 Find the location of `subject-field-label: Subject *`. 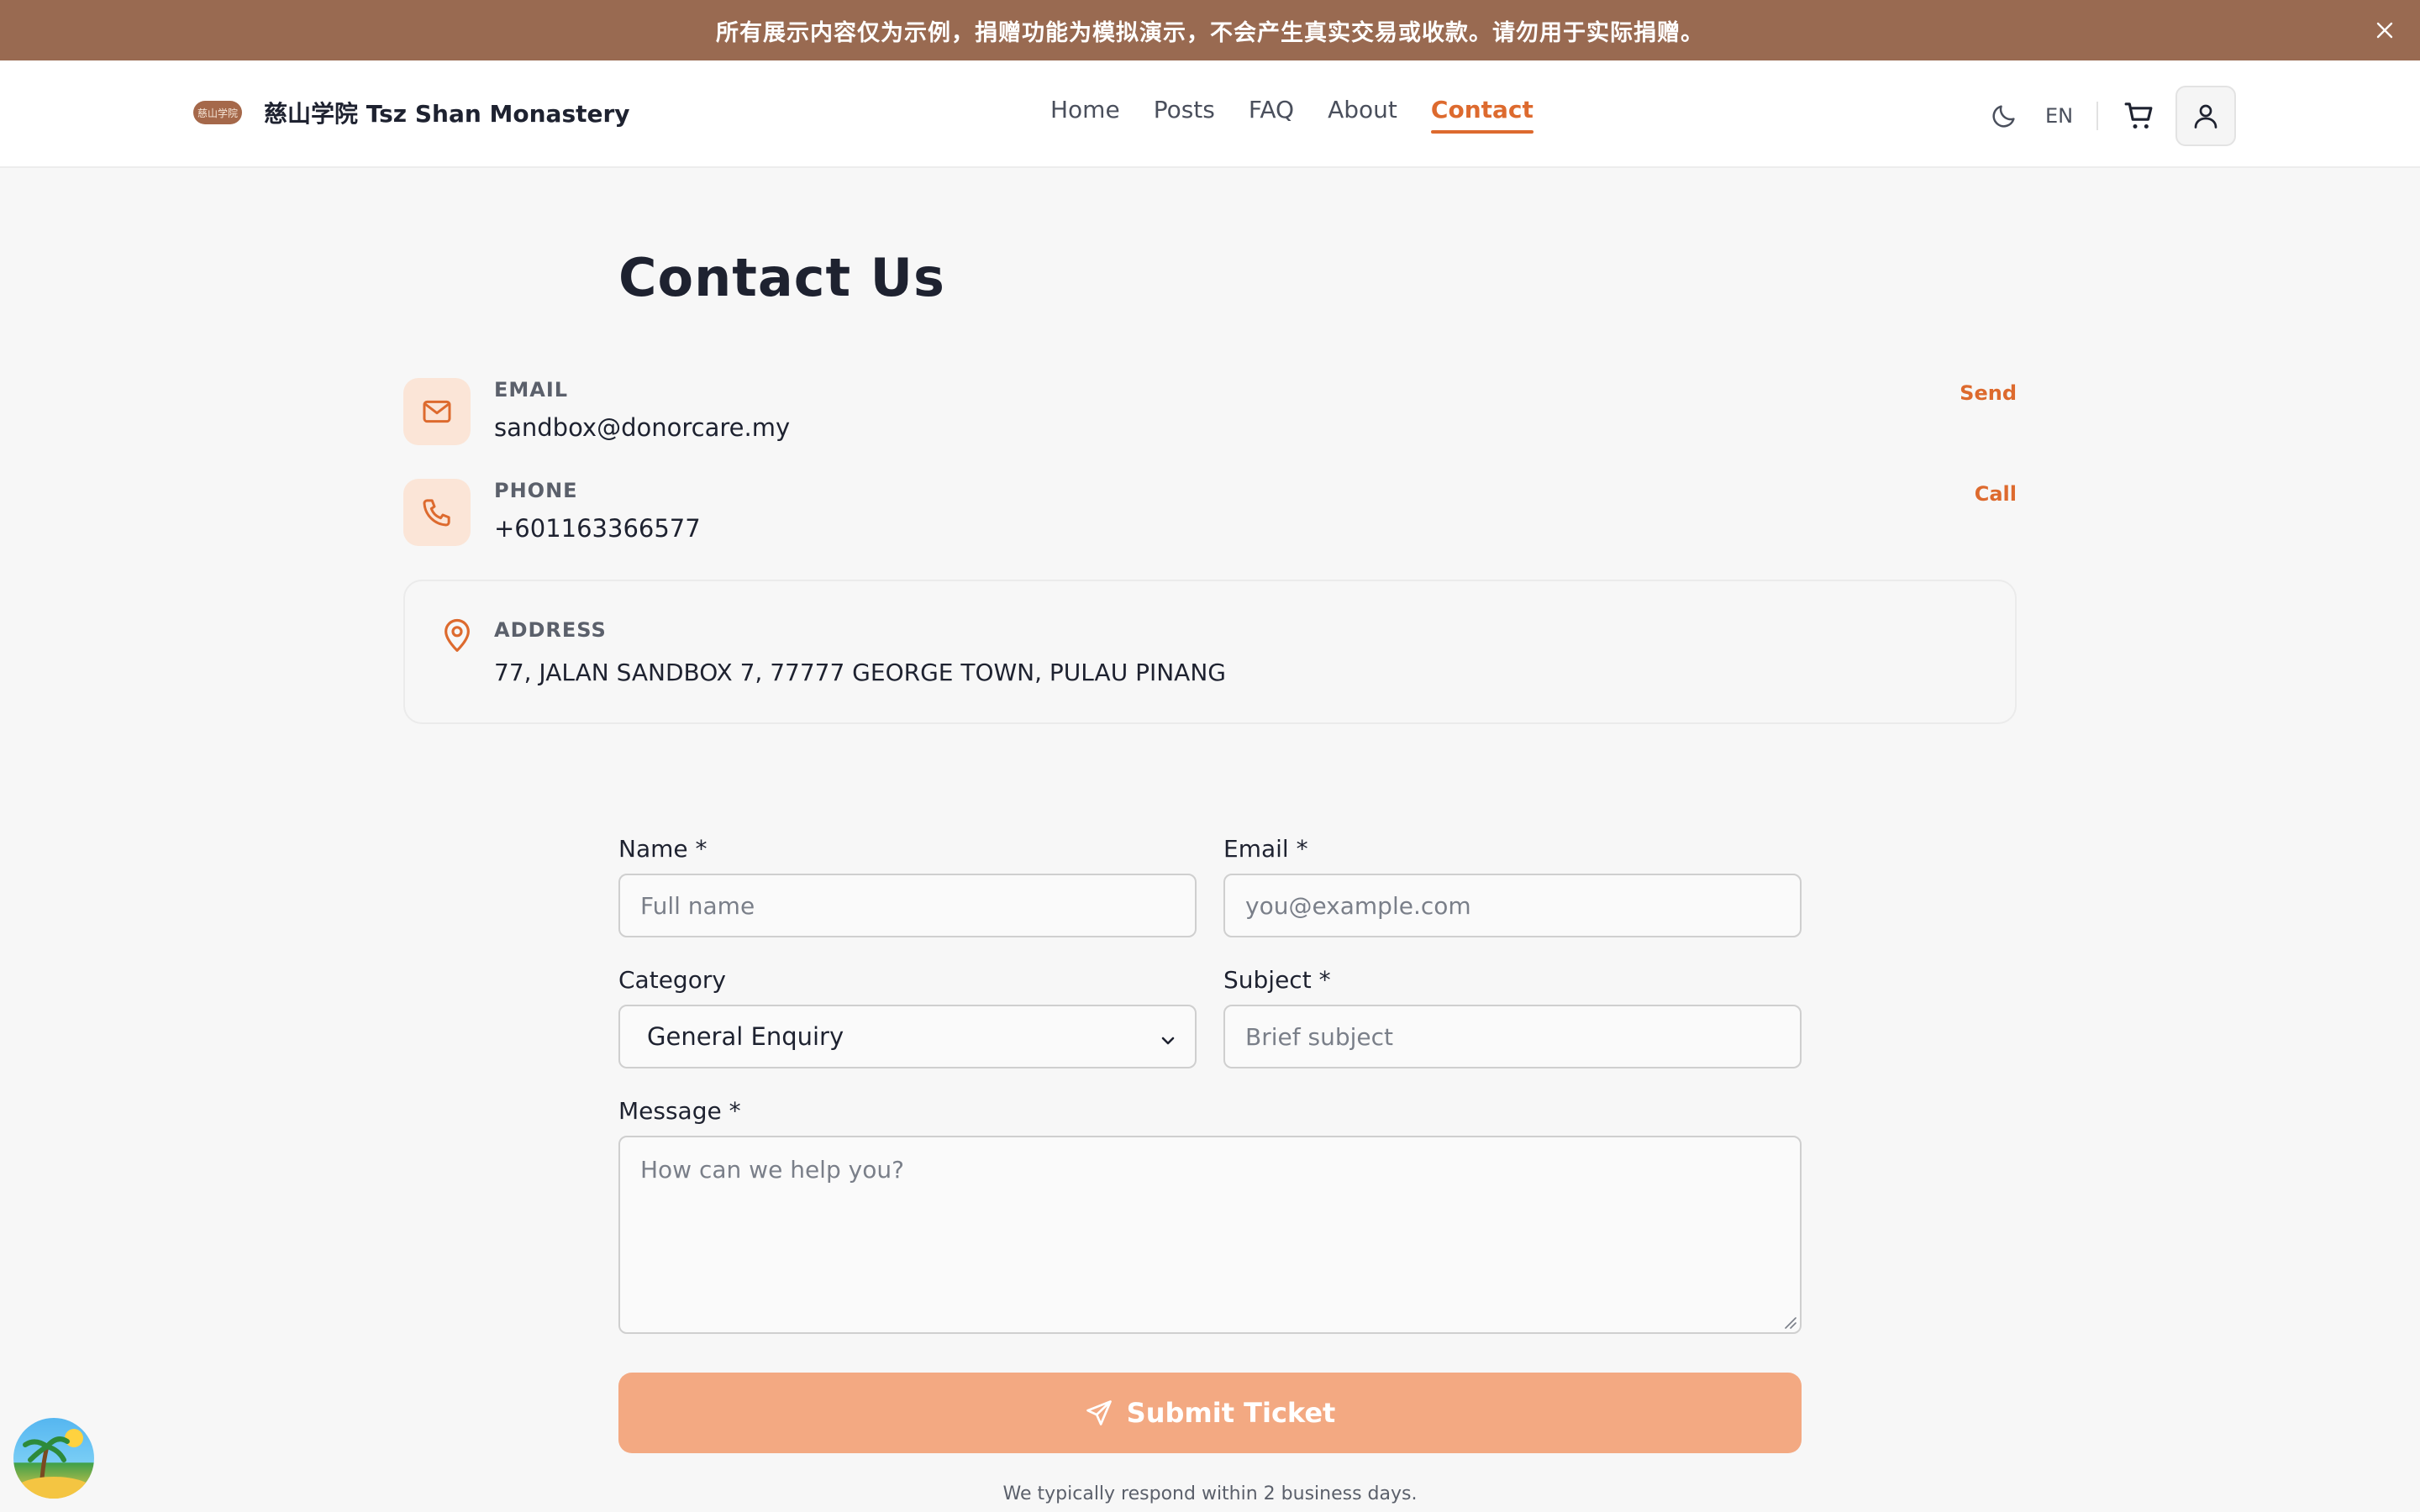

subject-field-label: Subject * is located at coordinates (1277, 980).